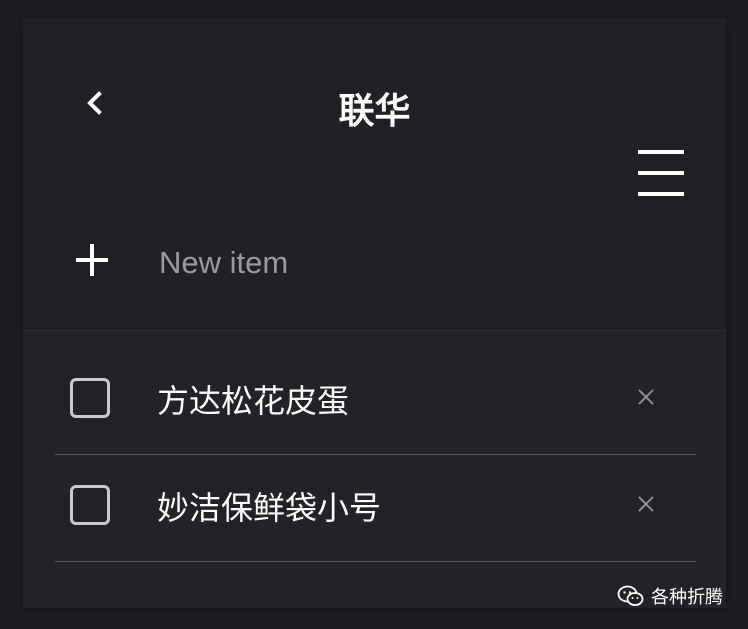 The width and height of the screenshot is (748, 629). What do you see at coordinates (92, 260) in the screenshot?
I see `add-item-button` at bounding box center [92, 260].